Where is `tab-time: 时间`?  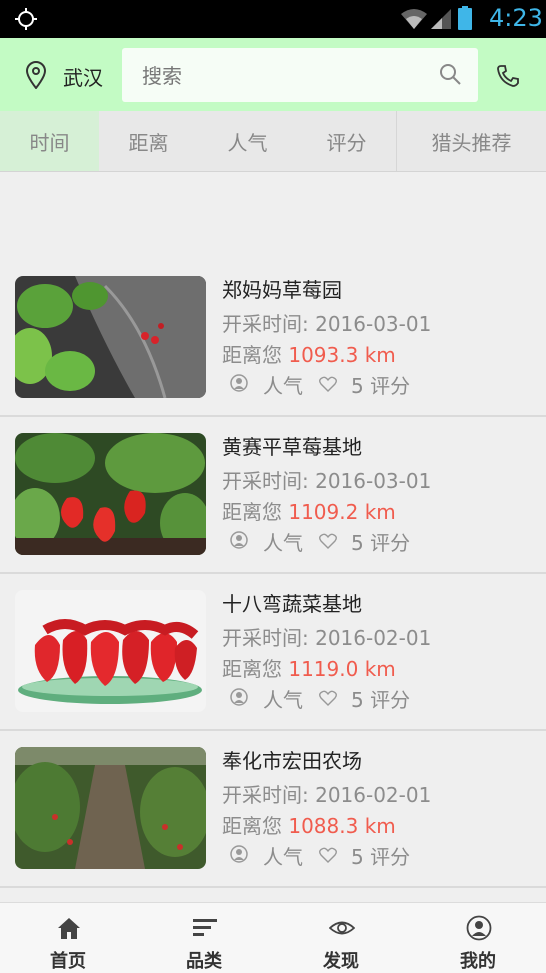 tab-time: 时间 is located at coordinates (49, 141).